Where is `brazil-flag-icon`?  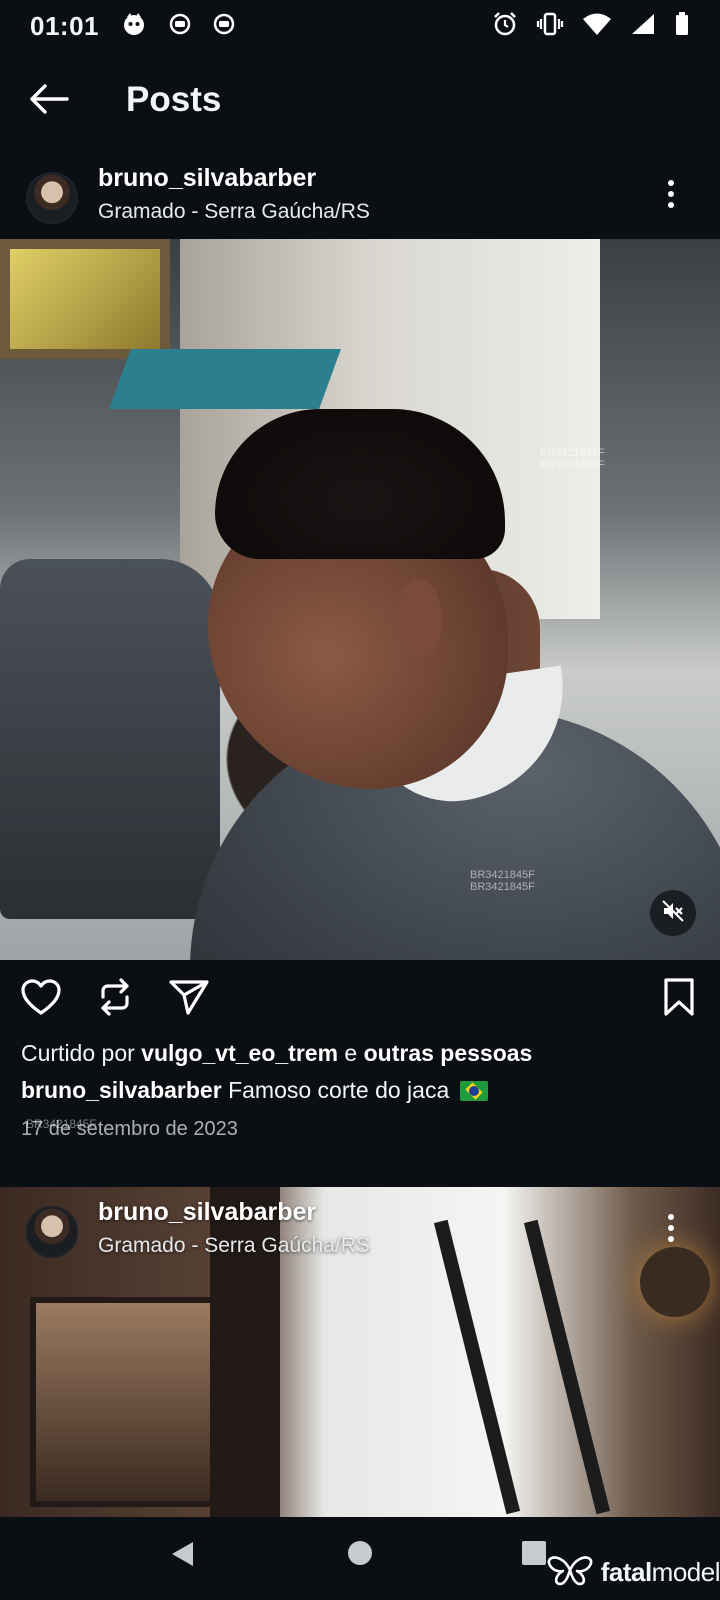
brazil-flag-icon is located at coordinates (473, 1091).